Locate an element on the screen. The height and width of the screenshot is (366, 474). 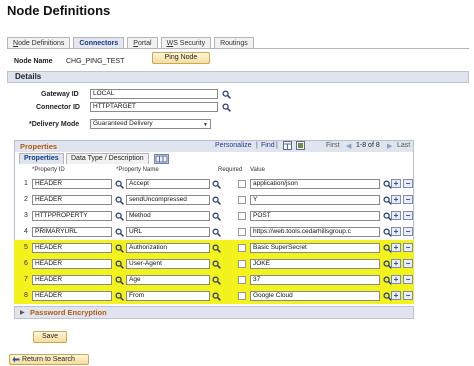
property-value-input: https://web.tools.cedarhillsgroup.c is located at coordinates (315, 232).